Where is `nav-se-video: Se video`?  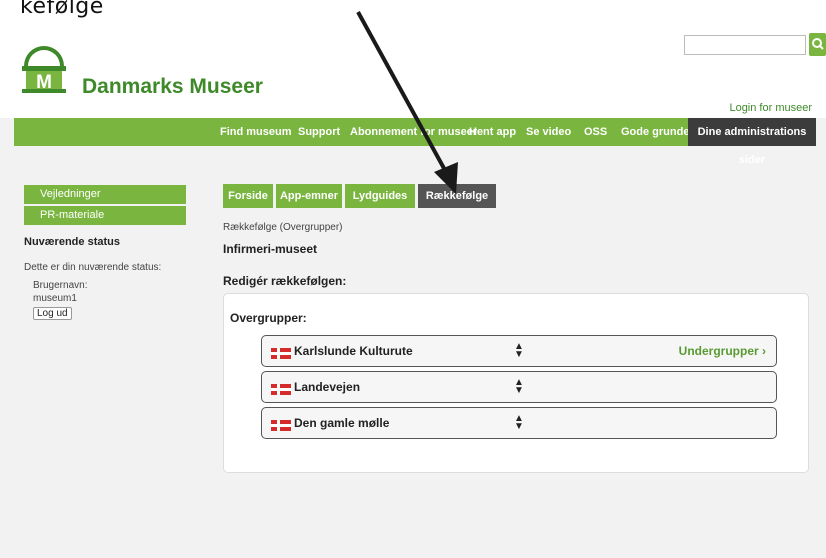
nav-se-video: Se video is located at coordinates (548, 132).